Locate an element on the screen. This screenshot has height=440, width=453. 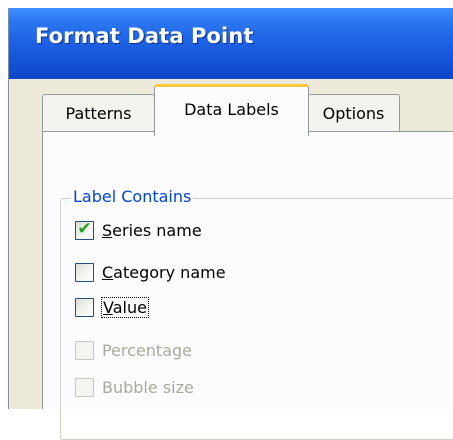
value-checkbox: Value is located at coordinates (112, 307).